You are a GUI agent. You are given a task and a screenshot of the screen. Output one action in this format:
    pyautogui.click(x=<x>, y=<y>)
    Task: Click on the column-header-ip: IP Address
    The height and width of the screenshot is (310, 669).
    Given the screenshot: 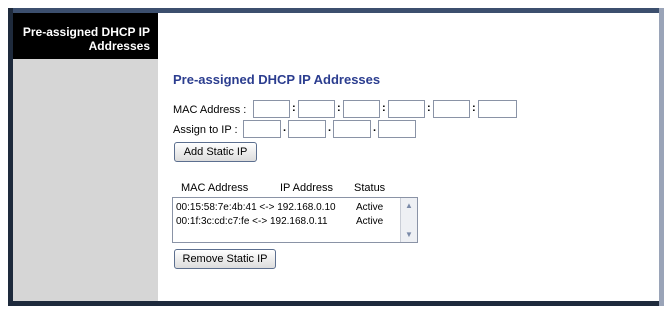 What is the action you would take?
    pyautogui.click(x=306, y=188)
    